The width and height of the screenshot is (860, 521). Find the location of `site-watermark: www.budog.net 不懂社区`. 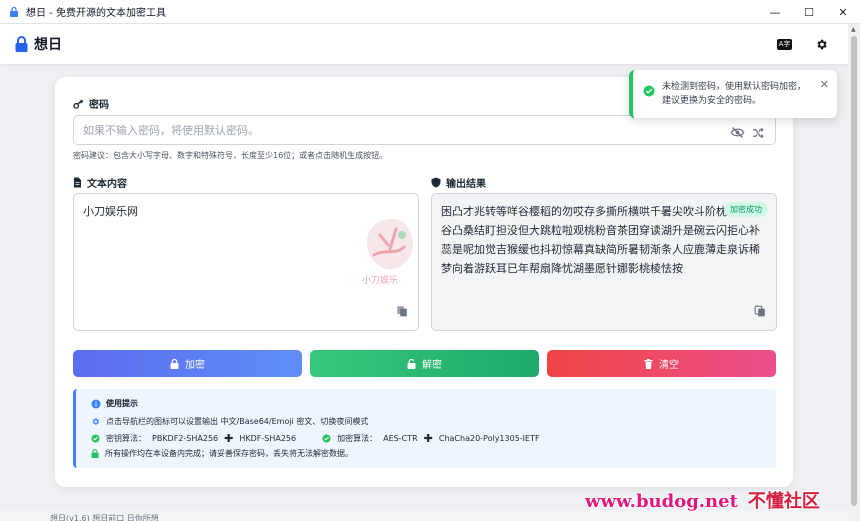

site-watermark: www.budog.net 不懂社区 is located at coordinates (702, 500).